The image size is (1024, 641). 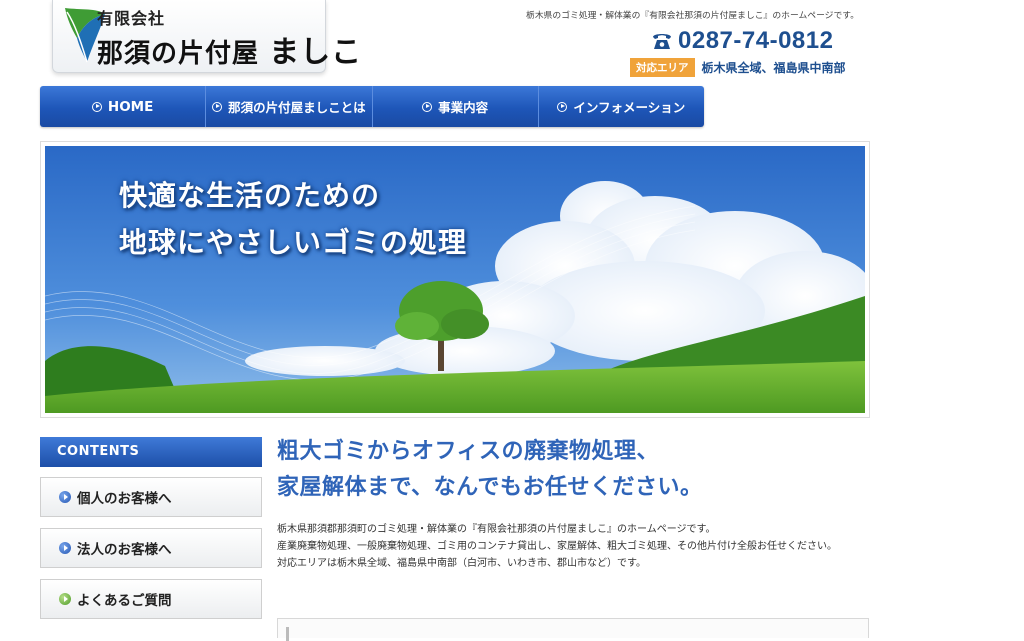 What do you see at coordinates (573, 629) in the screenshot?
I see `content-box-top` at bounding box center [573, 629].